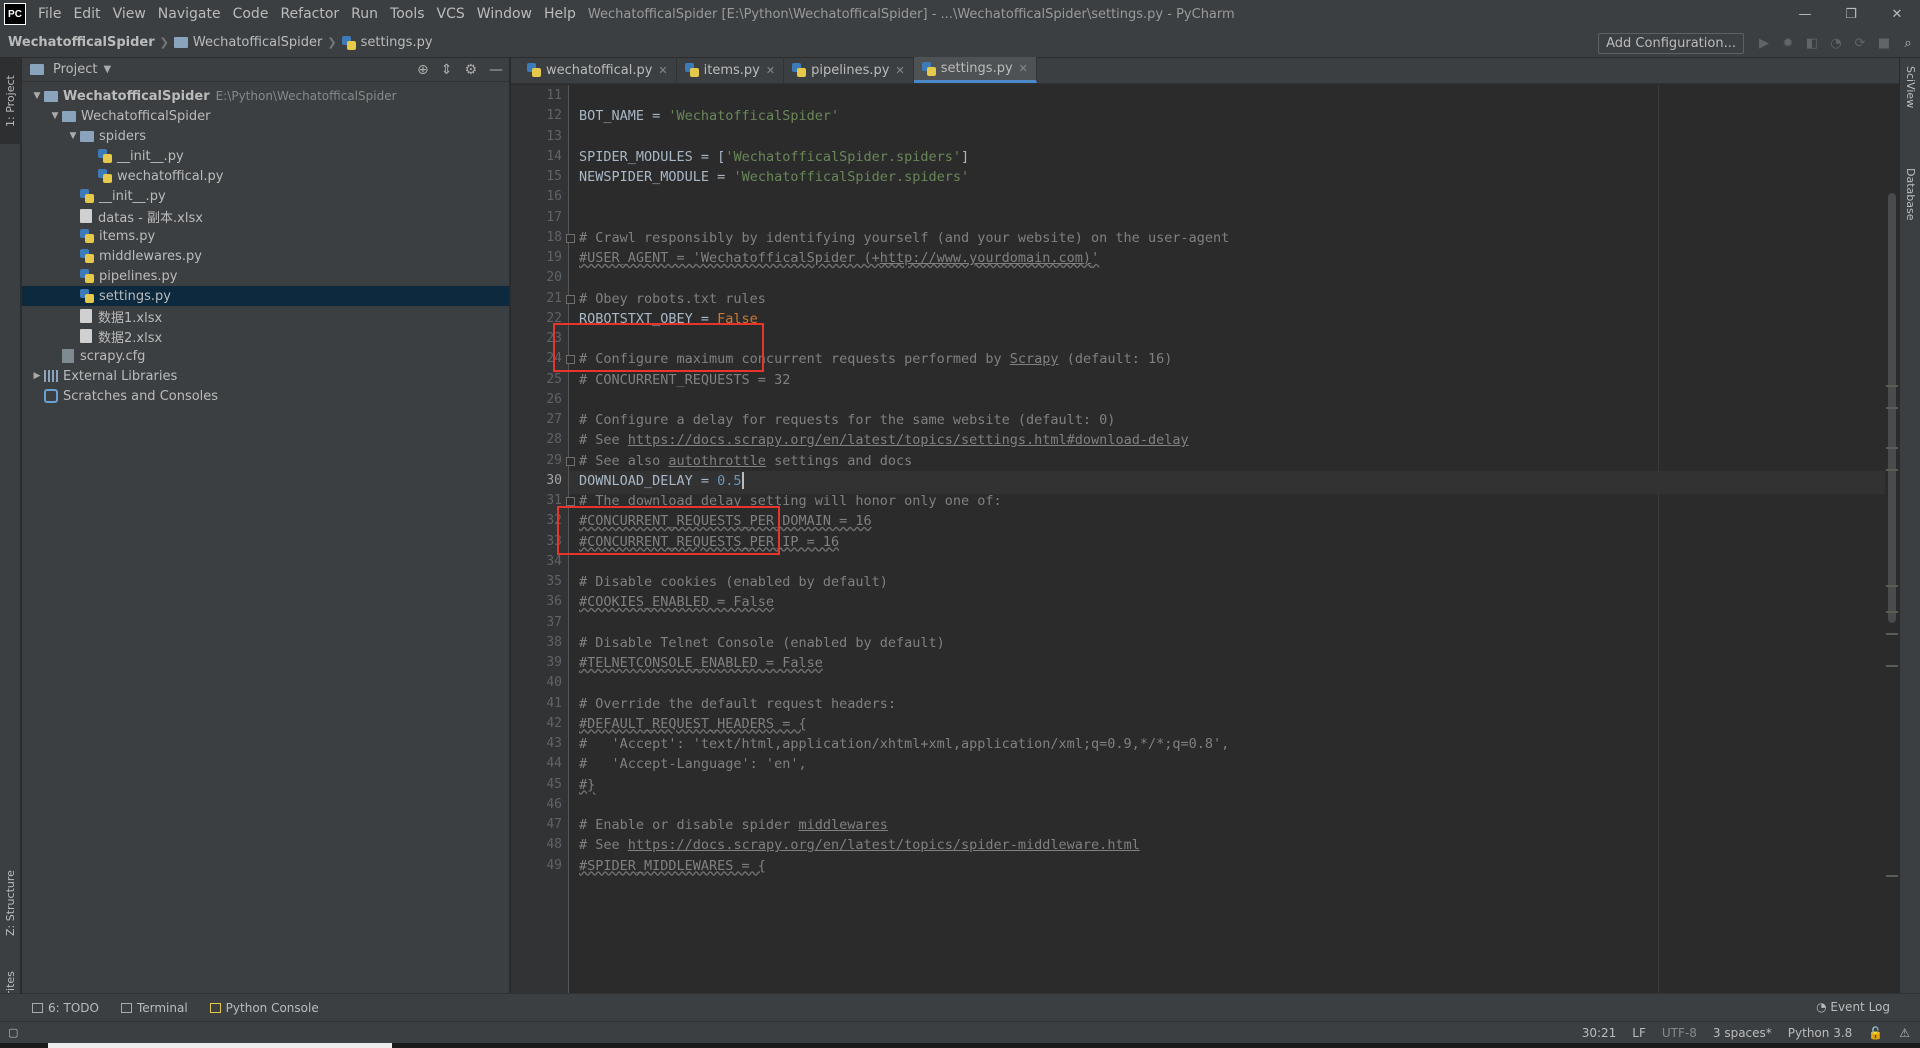 The image size is (1920, 1048). Describe the element at coordinates (1860, 43) in the screenshot. I see `run-concurrency-icon: ⟳` at that location.